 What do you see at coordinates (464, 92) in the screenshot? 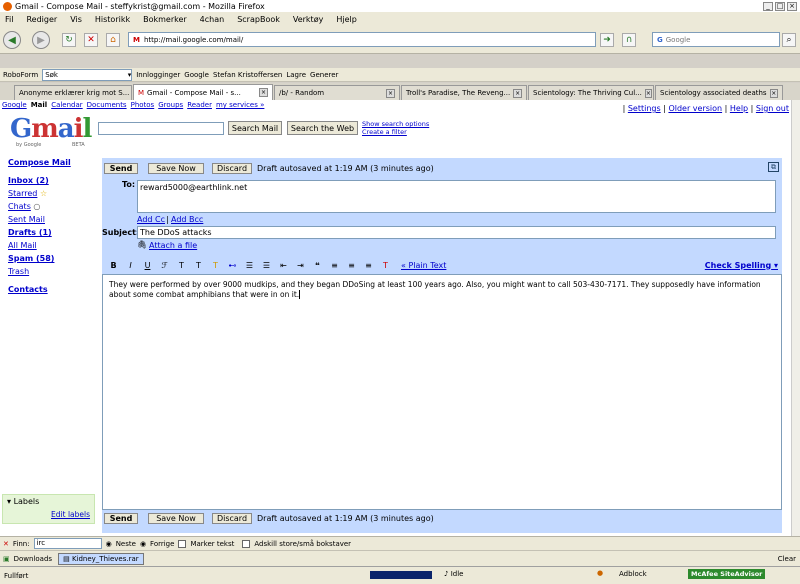
I see `tab-trolls-paradise: Troll's Paradise, The Reveng... ×` at bounding box center [464, 92].